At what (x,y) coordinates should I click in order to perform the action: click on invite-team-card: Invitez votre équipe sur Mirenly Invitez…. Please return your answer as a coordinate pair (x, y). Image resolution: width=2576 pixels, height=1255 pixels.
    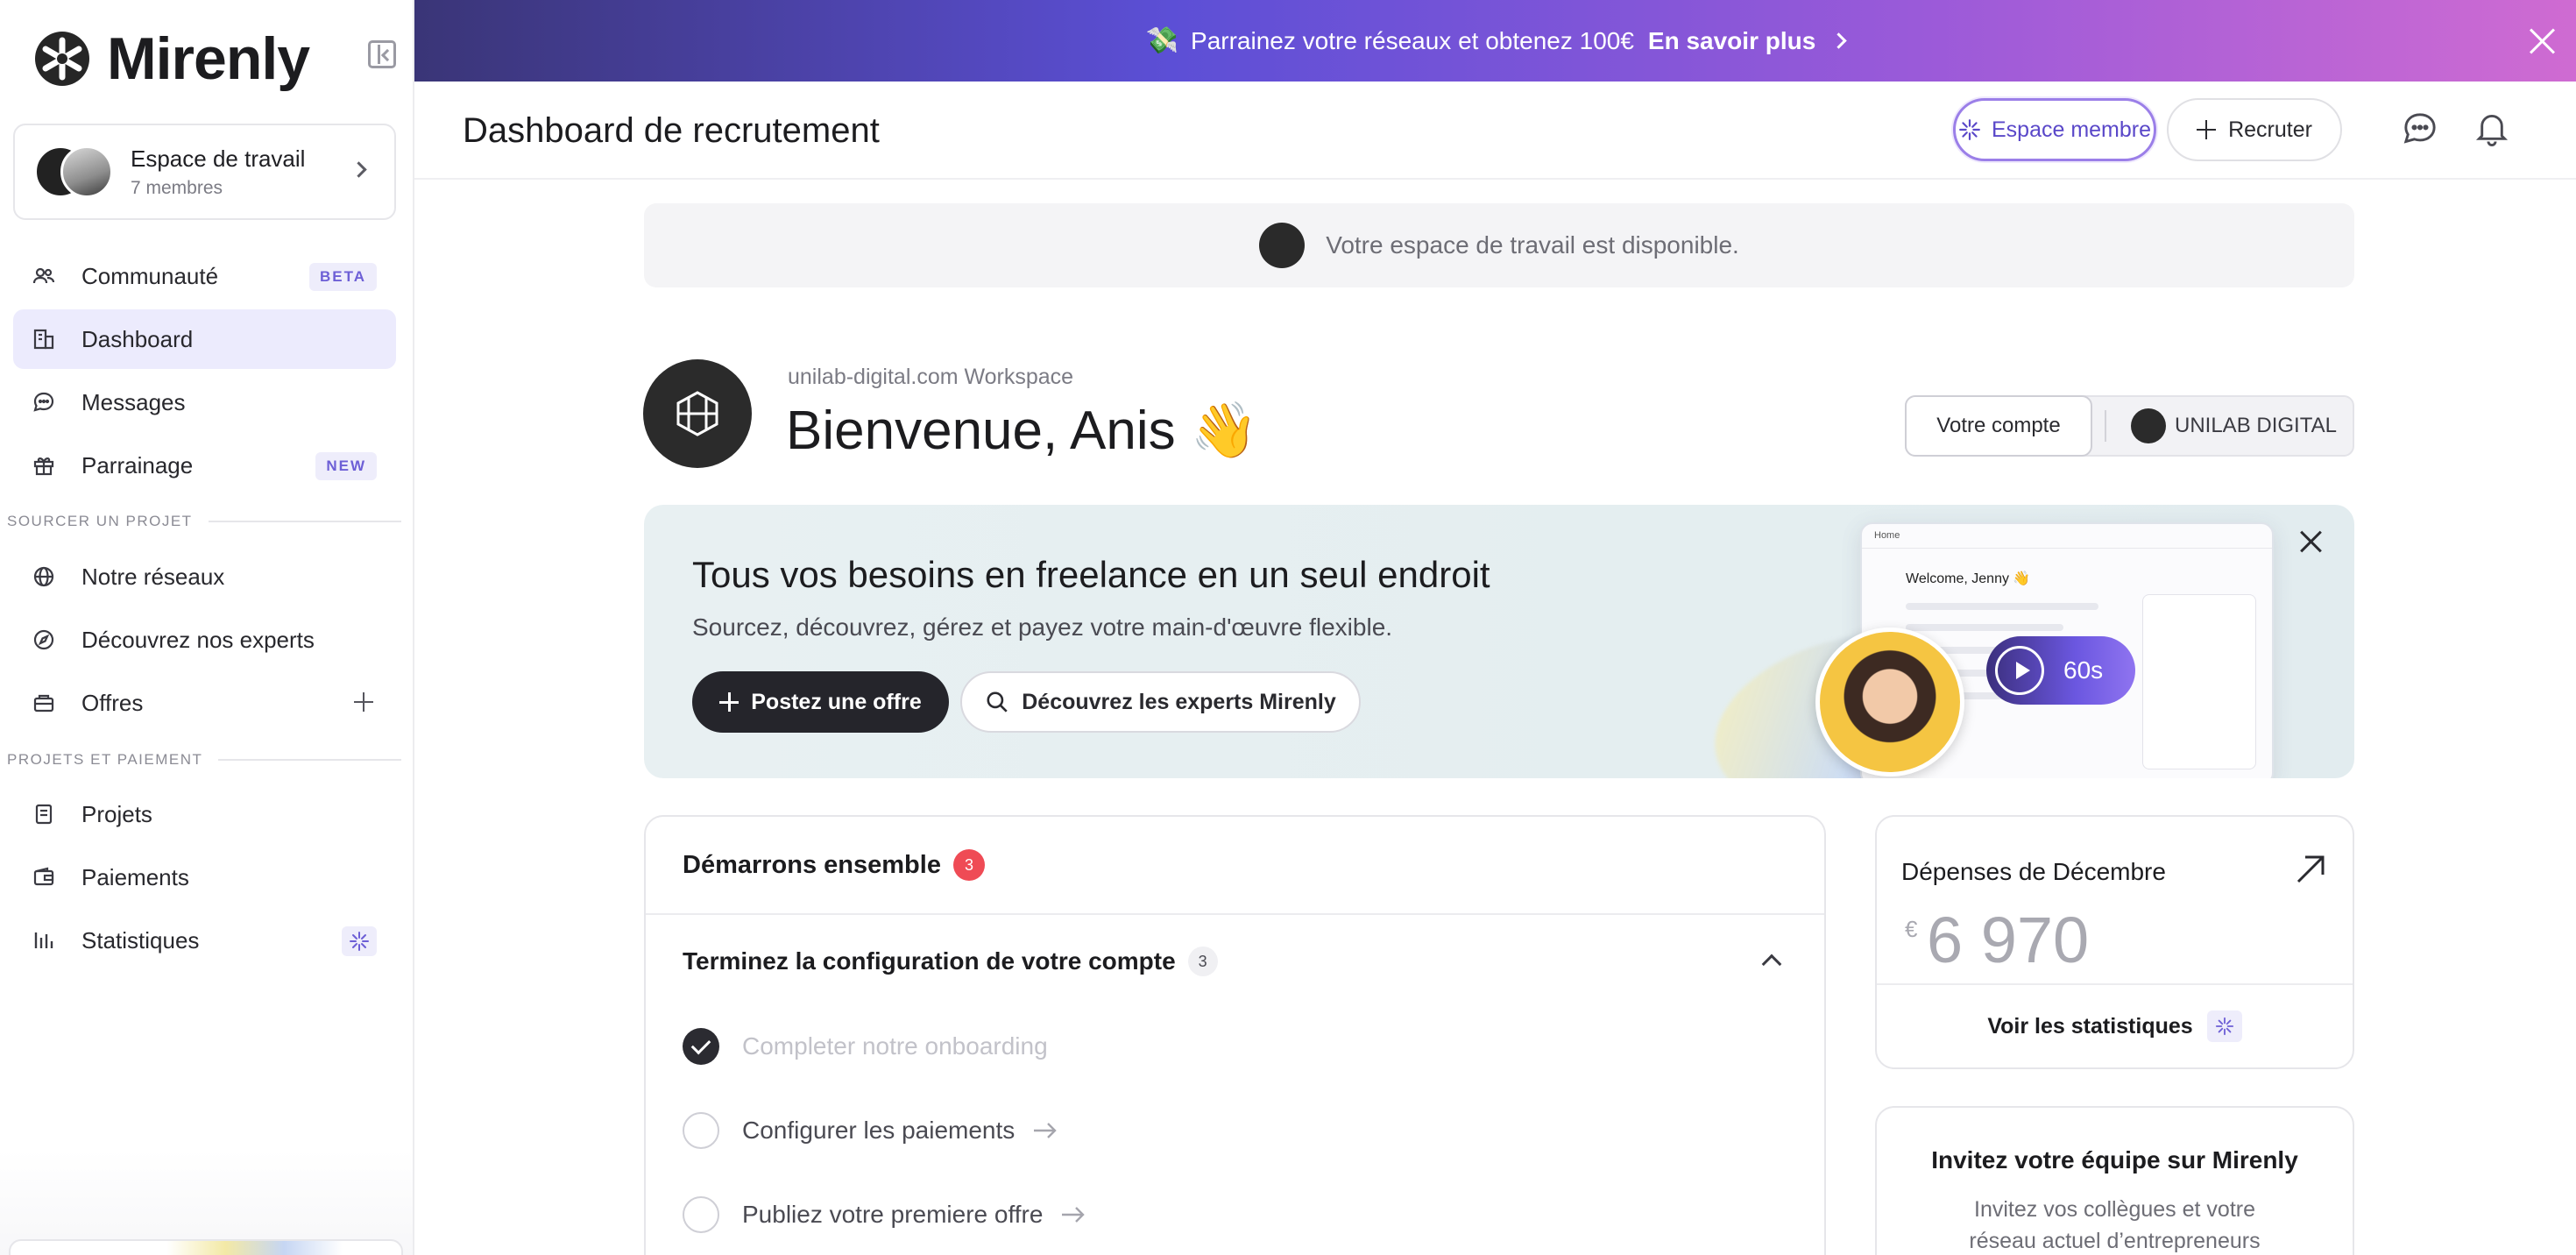
    Looking at the image, I should click on (2114, 1180).